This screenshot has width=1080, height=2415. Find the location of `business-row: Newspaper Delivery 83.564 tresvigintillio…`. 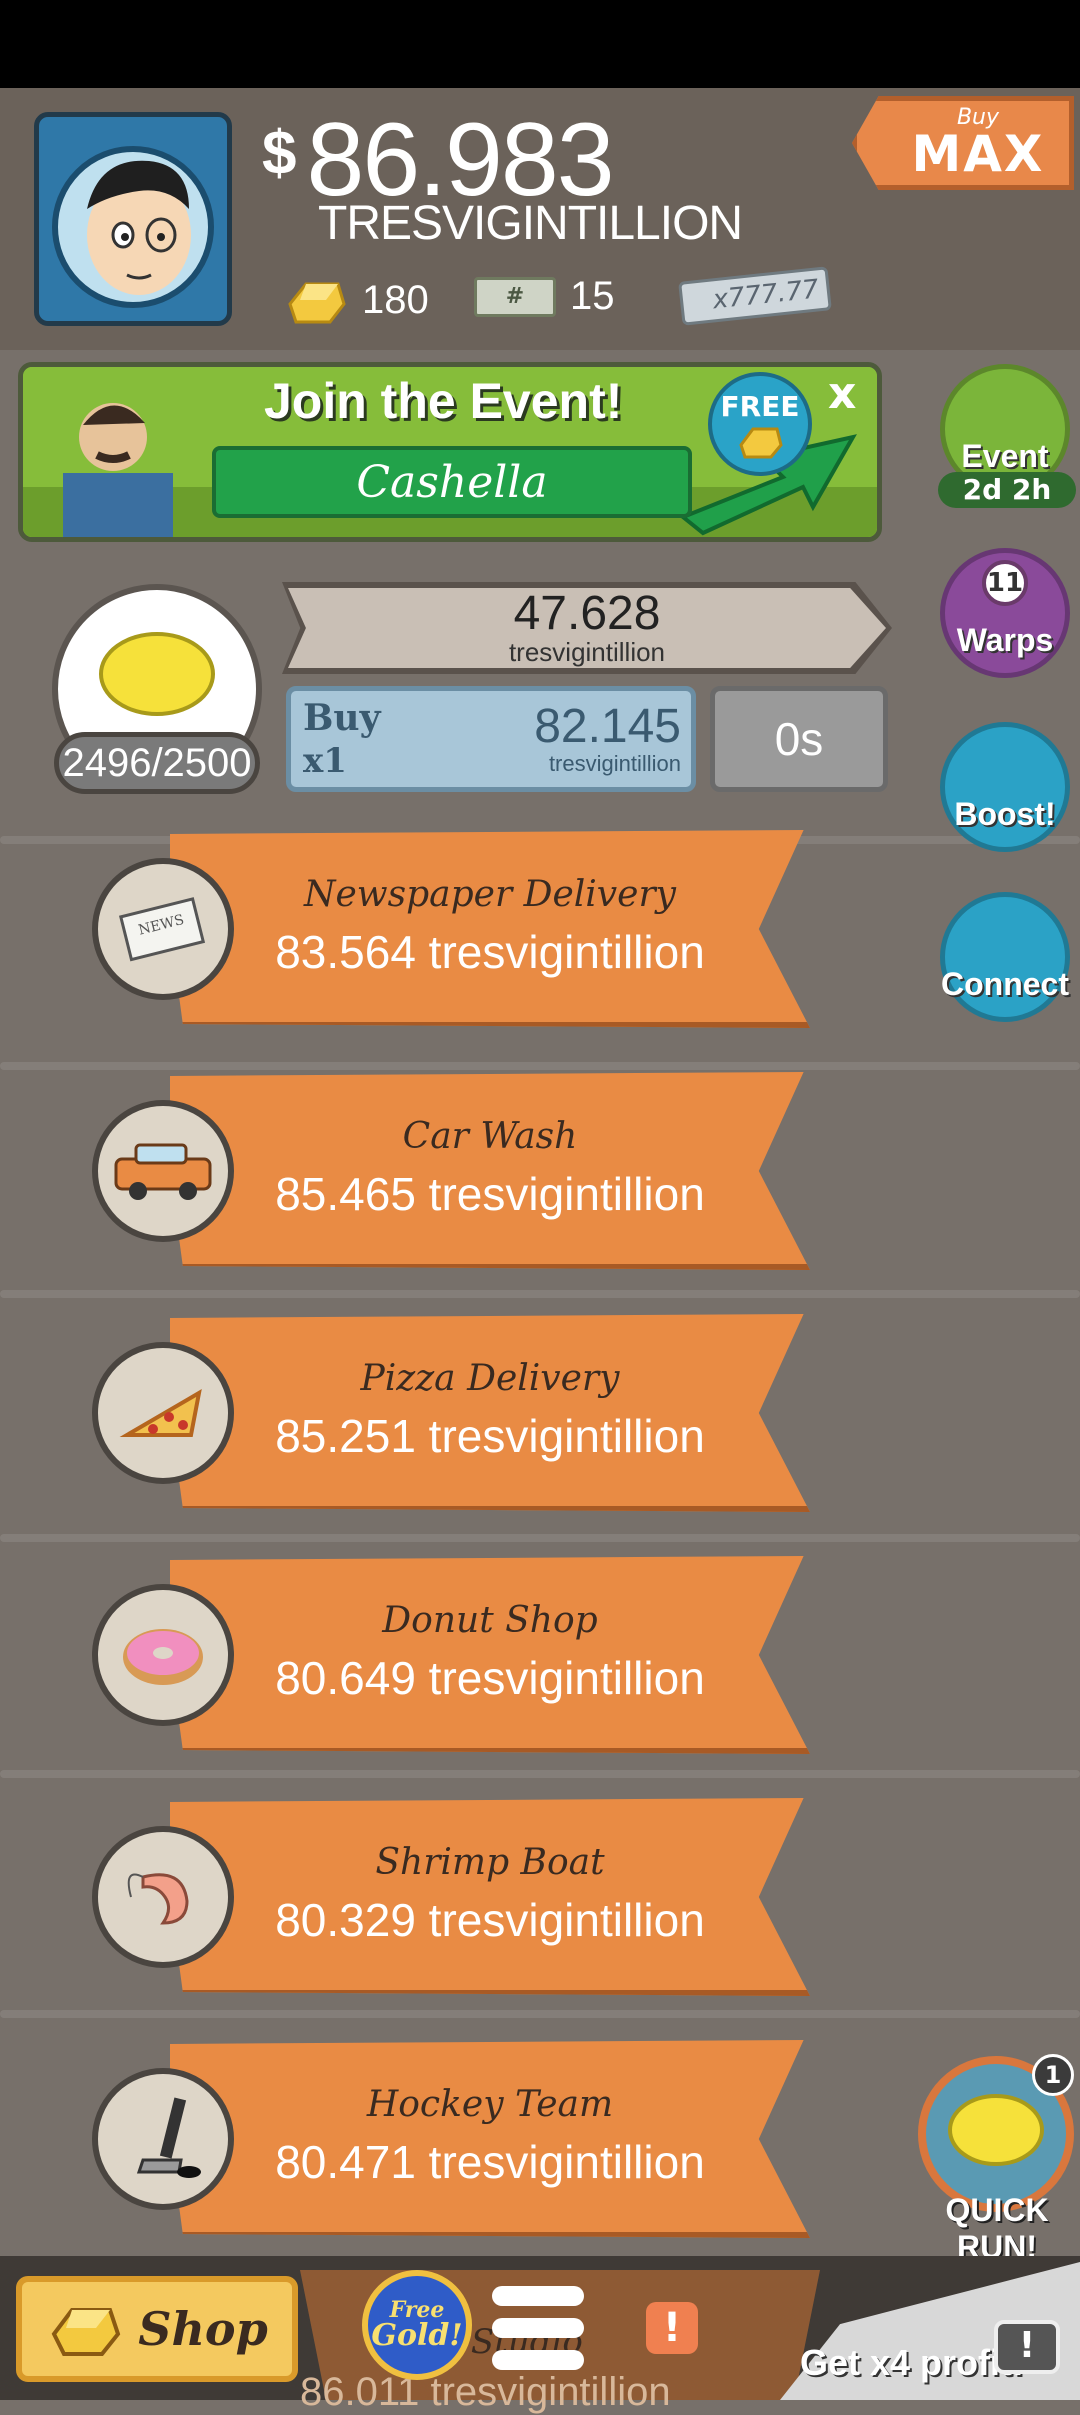

business-row: Newspaper Delivery 83.564 tresvigintillio… is located at coordinates (490, 929).